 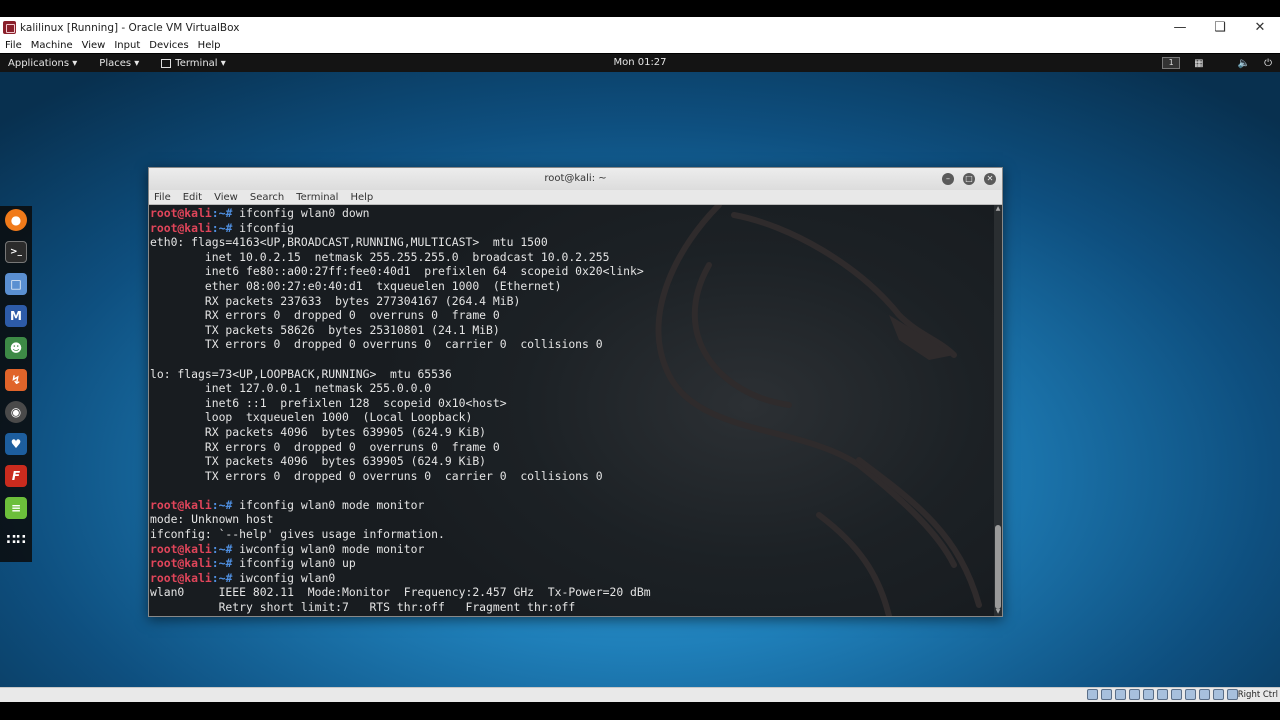 What do you see at coordinates (1217, 63) in the screenshot?
I see `system-tray: 1 ▦ 🔈 ⏻` at bounding box center [1217, 63].